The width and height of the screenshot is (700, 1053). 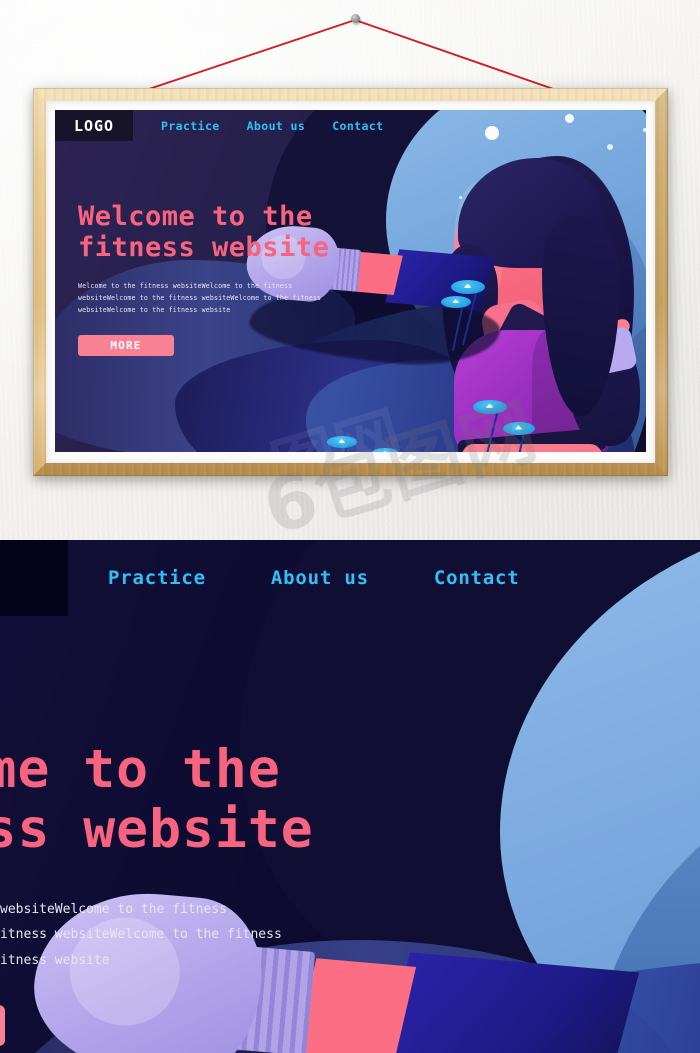 What do you see at coordinates (190, 126) in the screenshot?
I see `nav-link-practice: Practice` at bounding box center [190, 126].